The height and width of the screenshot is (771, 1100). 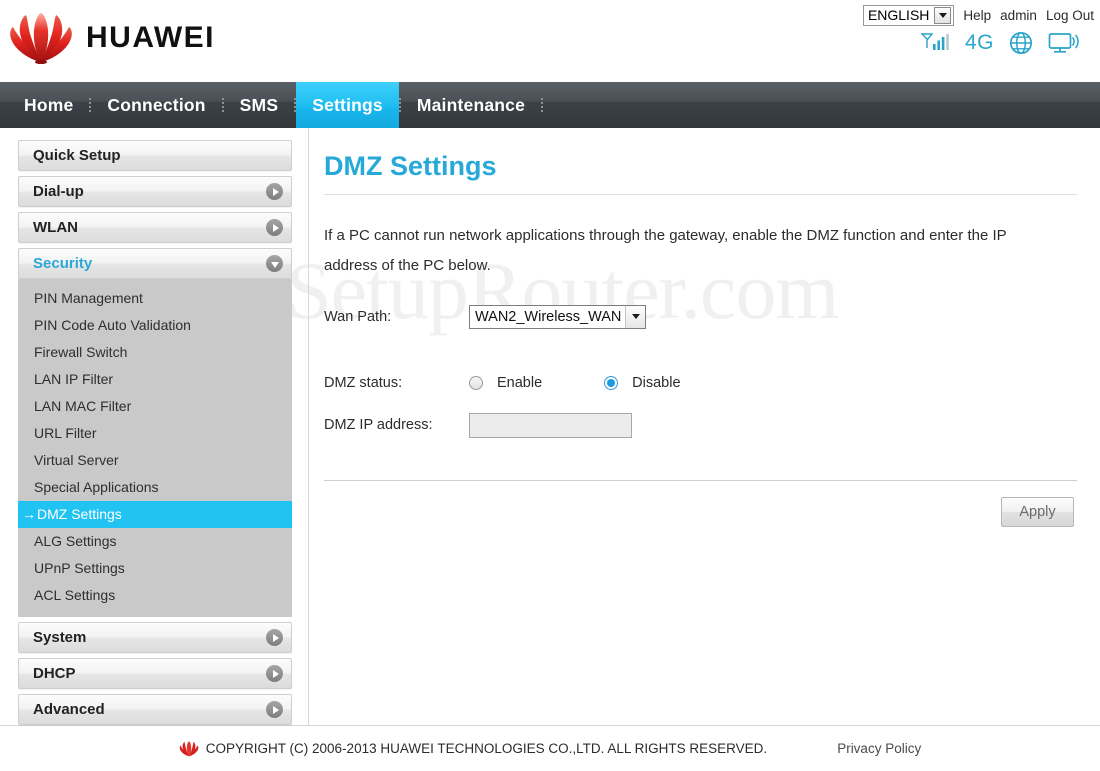 What do you see at coordinates (347, 105) in the screenshot?
I see `nav-item-settings: Settings` at bounding box center [347, 105].